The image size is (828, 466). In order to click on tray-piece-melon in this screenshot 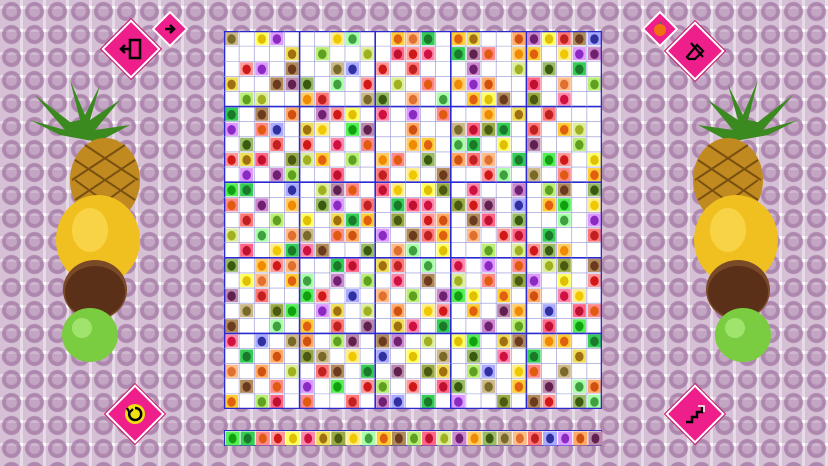, I will do `click(368, 438)`.